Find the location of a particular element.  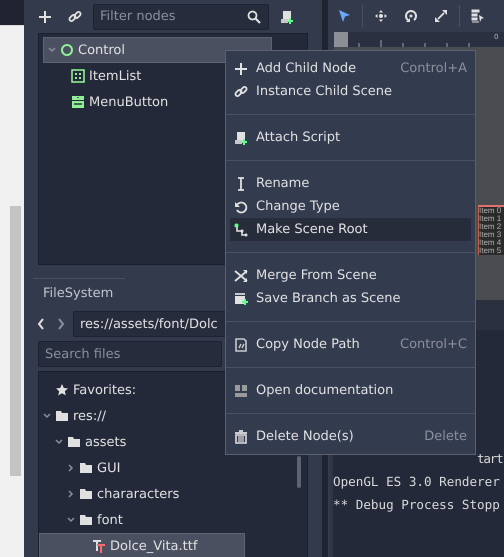

menu-item: Instance Child Scene is located at coordinates (350, 91).